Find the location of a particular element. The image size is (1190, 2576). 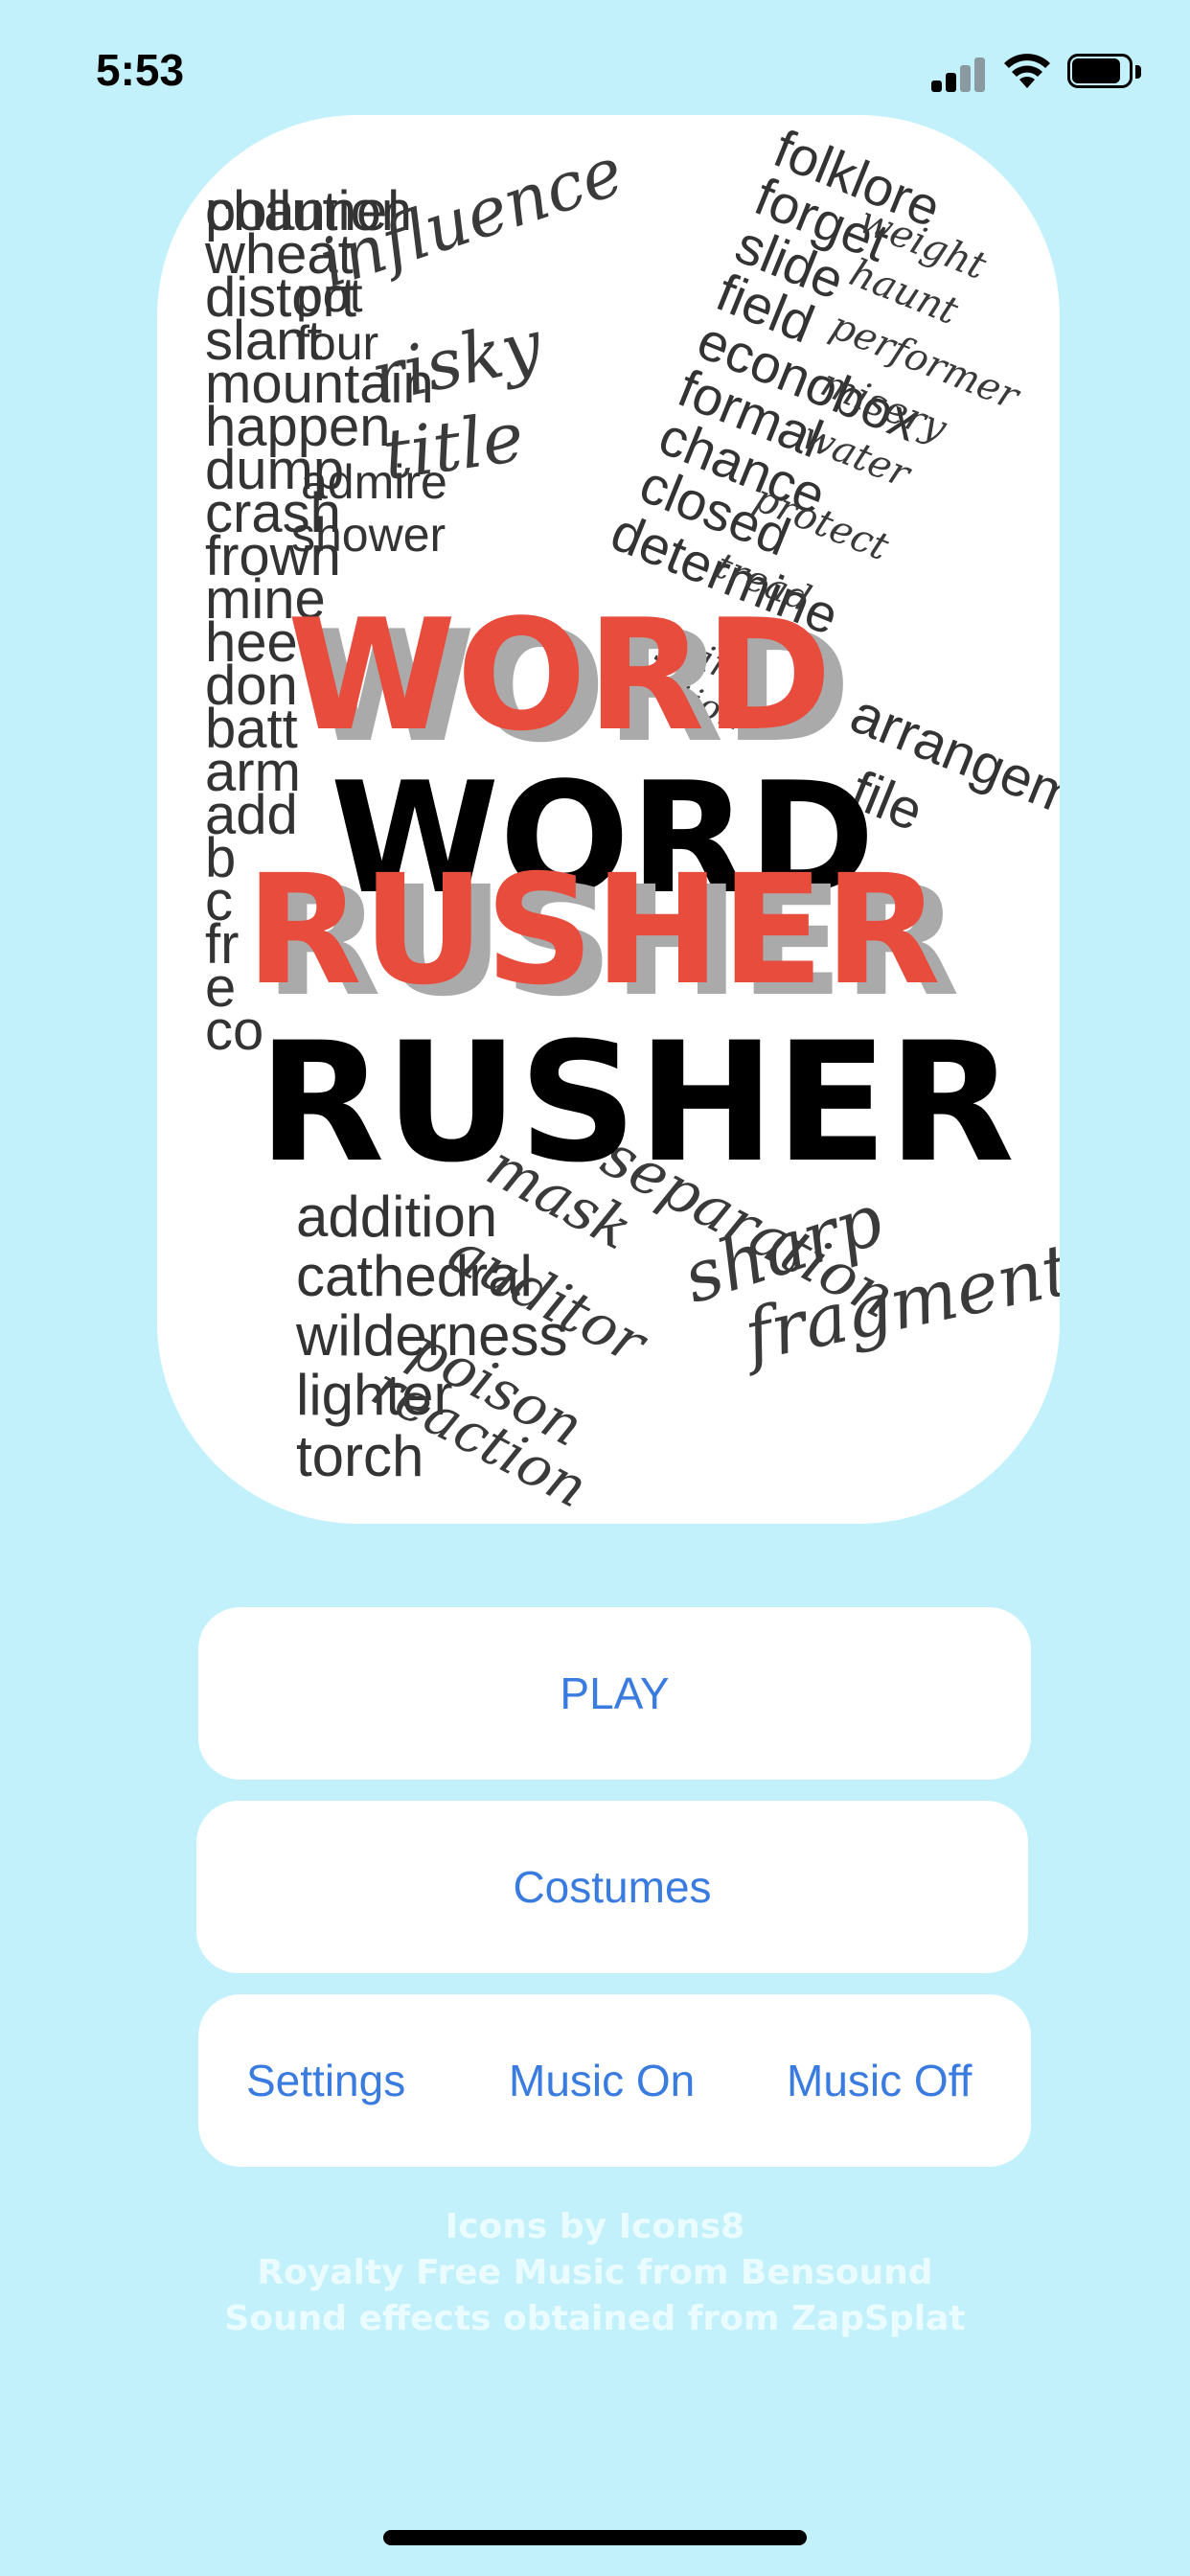

title-rusher-black: RUSHER is located at coordinates (637, 1102).